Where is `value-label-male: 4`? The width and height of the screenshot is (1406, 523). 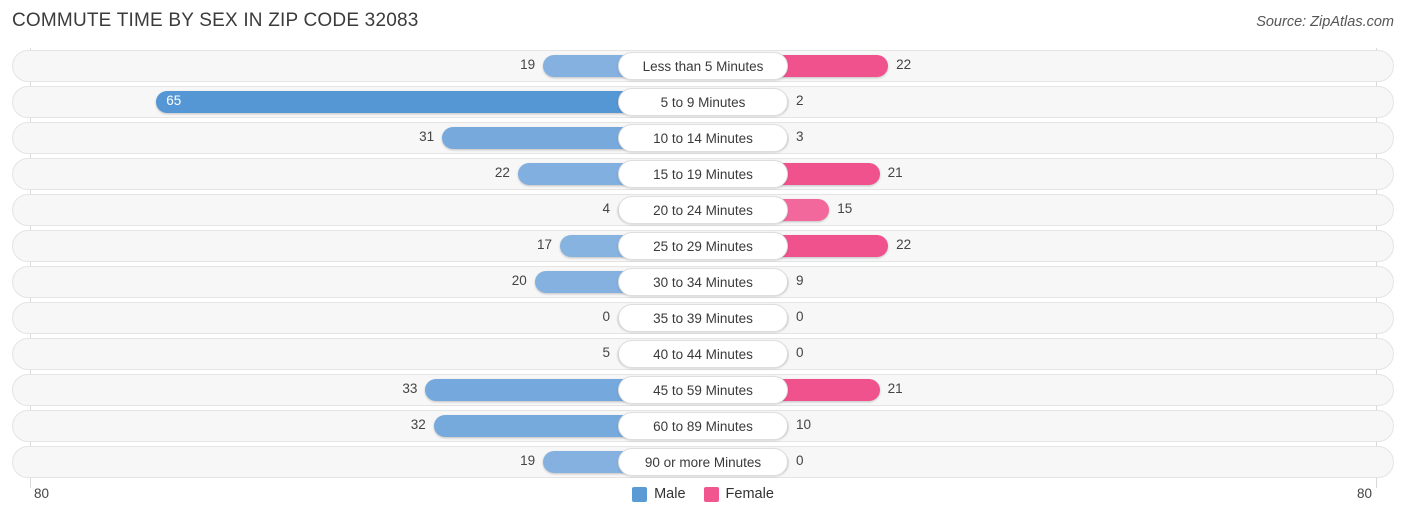
value-label-male: 4 is located at coordinates (606, 208).